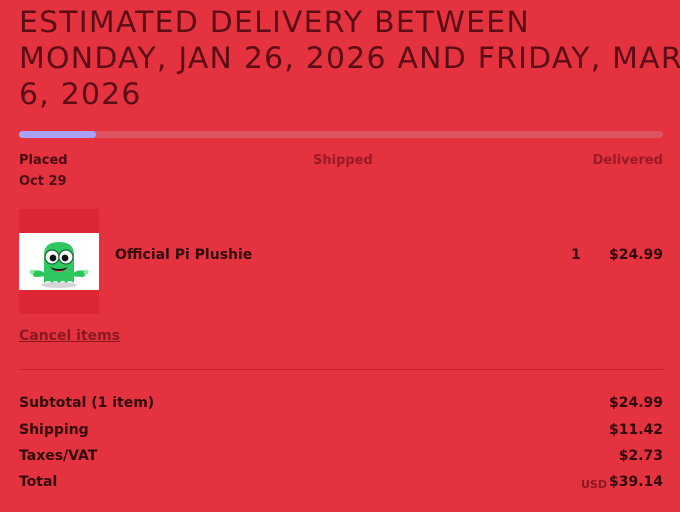 This screenshot has width=680, height=512. What do you see at coordinates (594, 484) in the screenshot?
I see `currency-code: USD` at bounding box center [594, 484].